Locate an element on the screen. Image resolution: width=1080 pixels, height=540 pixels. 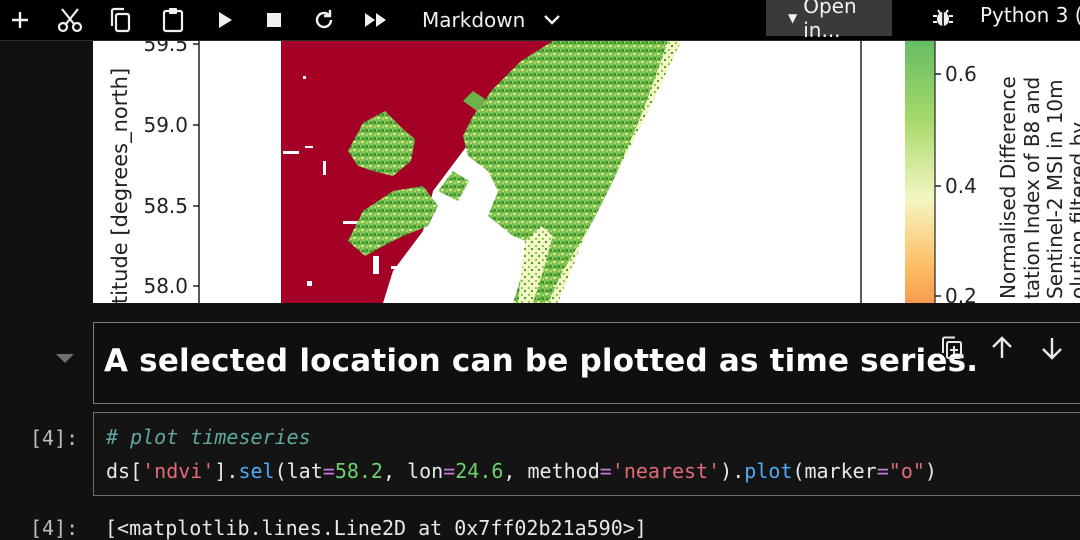
code-token: plot is located at coordinates (768, 471).